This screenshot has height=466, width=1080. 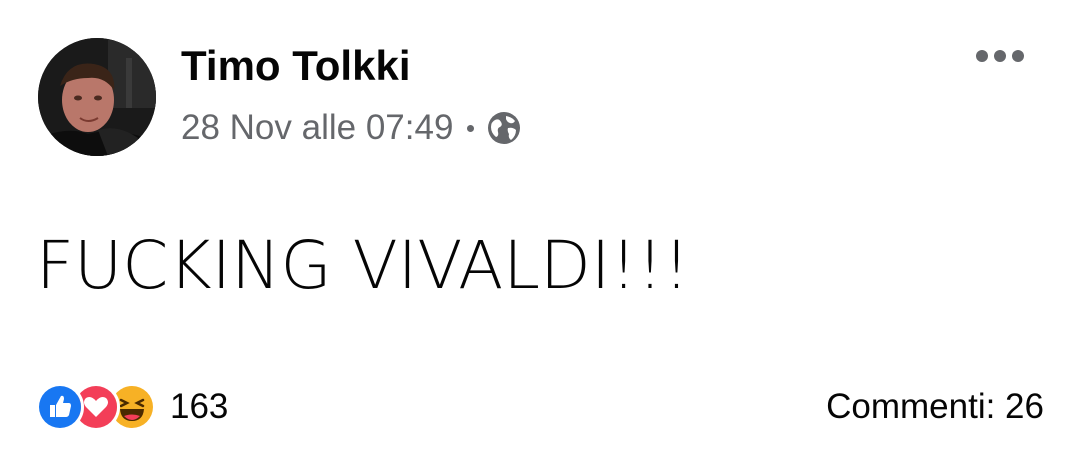 What do you see at coordinates (317, 128) in the screenshot?
I see `post-timestamp: 28 Nov alle 07:49` at bounding box center [317, 128].